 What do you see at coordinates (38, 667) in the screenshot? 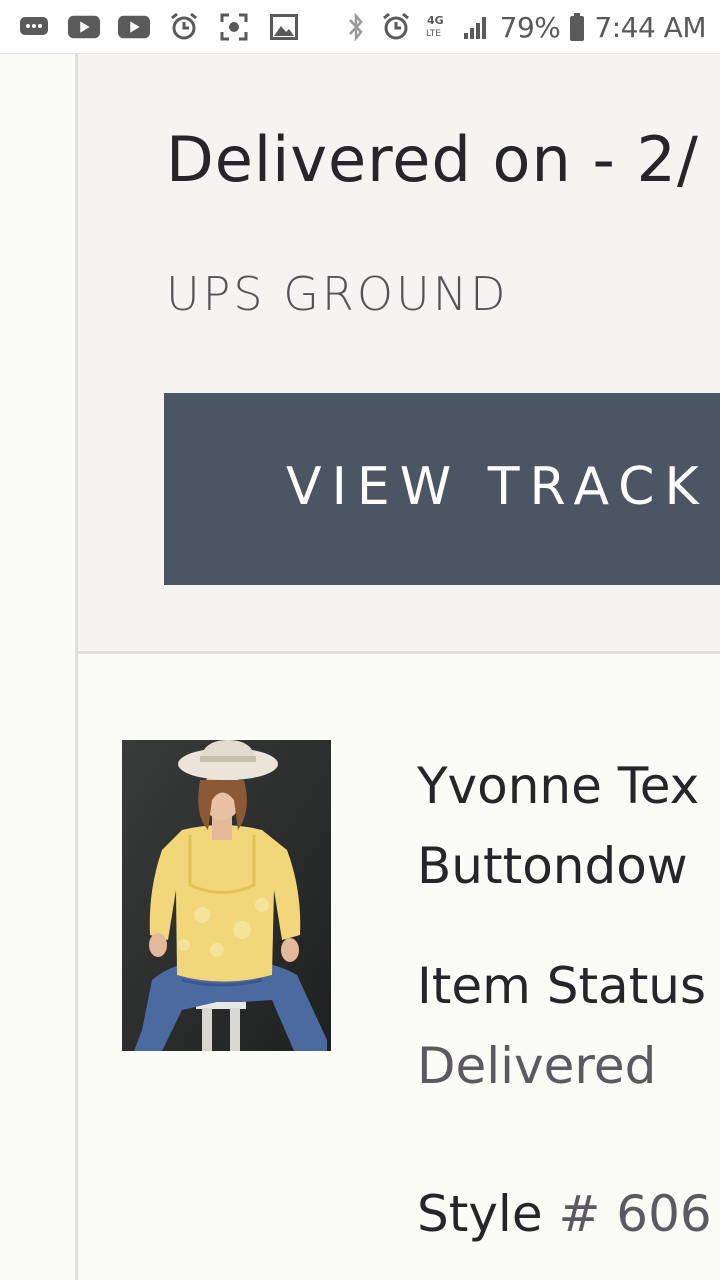
I see `left-rail` at bounding box center [38, 667].